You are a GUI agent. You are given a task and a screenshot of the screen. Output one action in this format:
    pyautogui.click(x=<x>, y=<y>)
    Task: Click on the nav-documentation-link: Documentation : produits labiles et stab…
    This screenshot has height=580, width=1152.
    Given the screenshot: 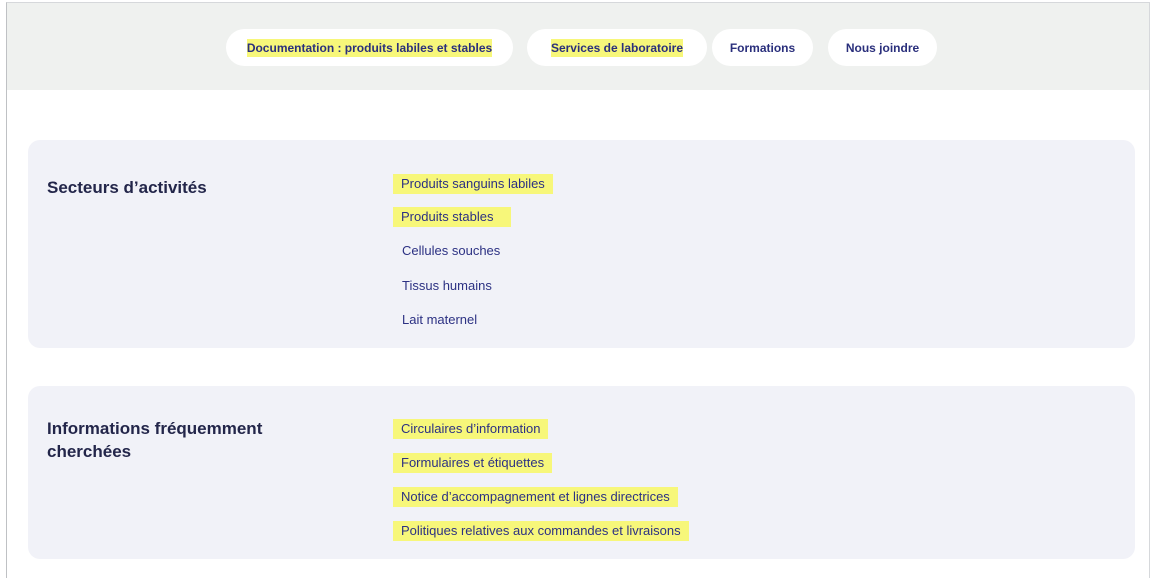 What is the action you would take?
    pyautogui.click(x=369, y=47)
    